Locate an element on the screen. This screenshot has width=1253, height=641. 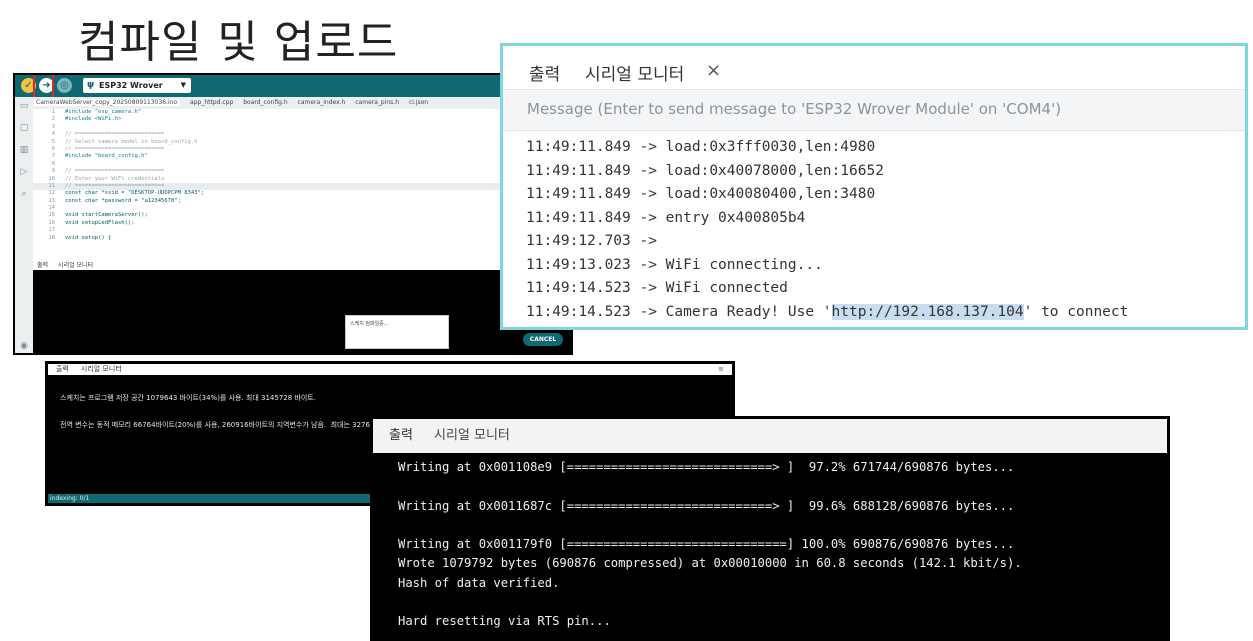
code-line: 11 // =========================== is located at coordinates (302, 186).